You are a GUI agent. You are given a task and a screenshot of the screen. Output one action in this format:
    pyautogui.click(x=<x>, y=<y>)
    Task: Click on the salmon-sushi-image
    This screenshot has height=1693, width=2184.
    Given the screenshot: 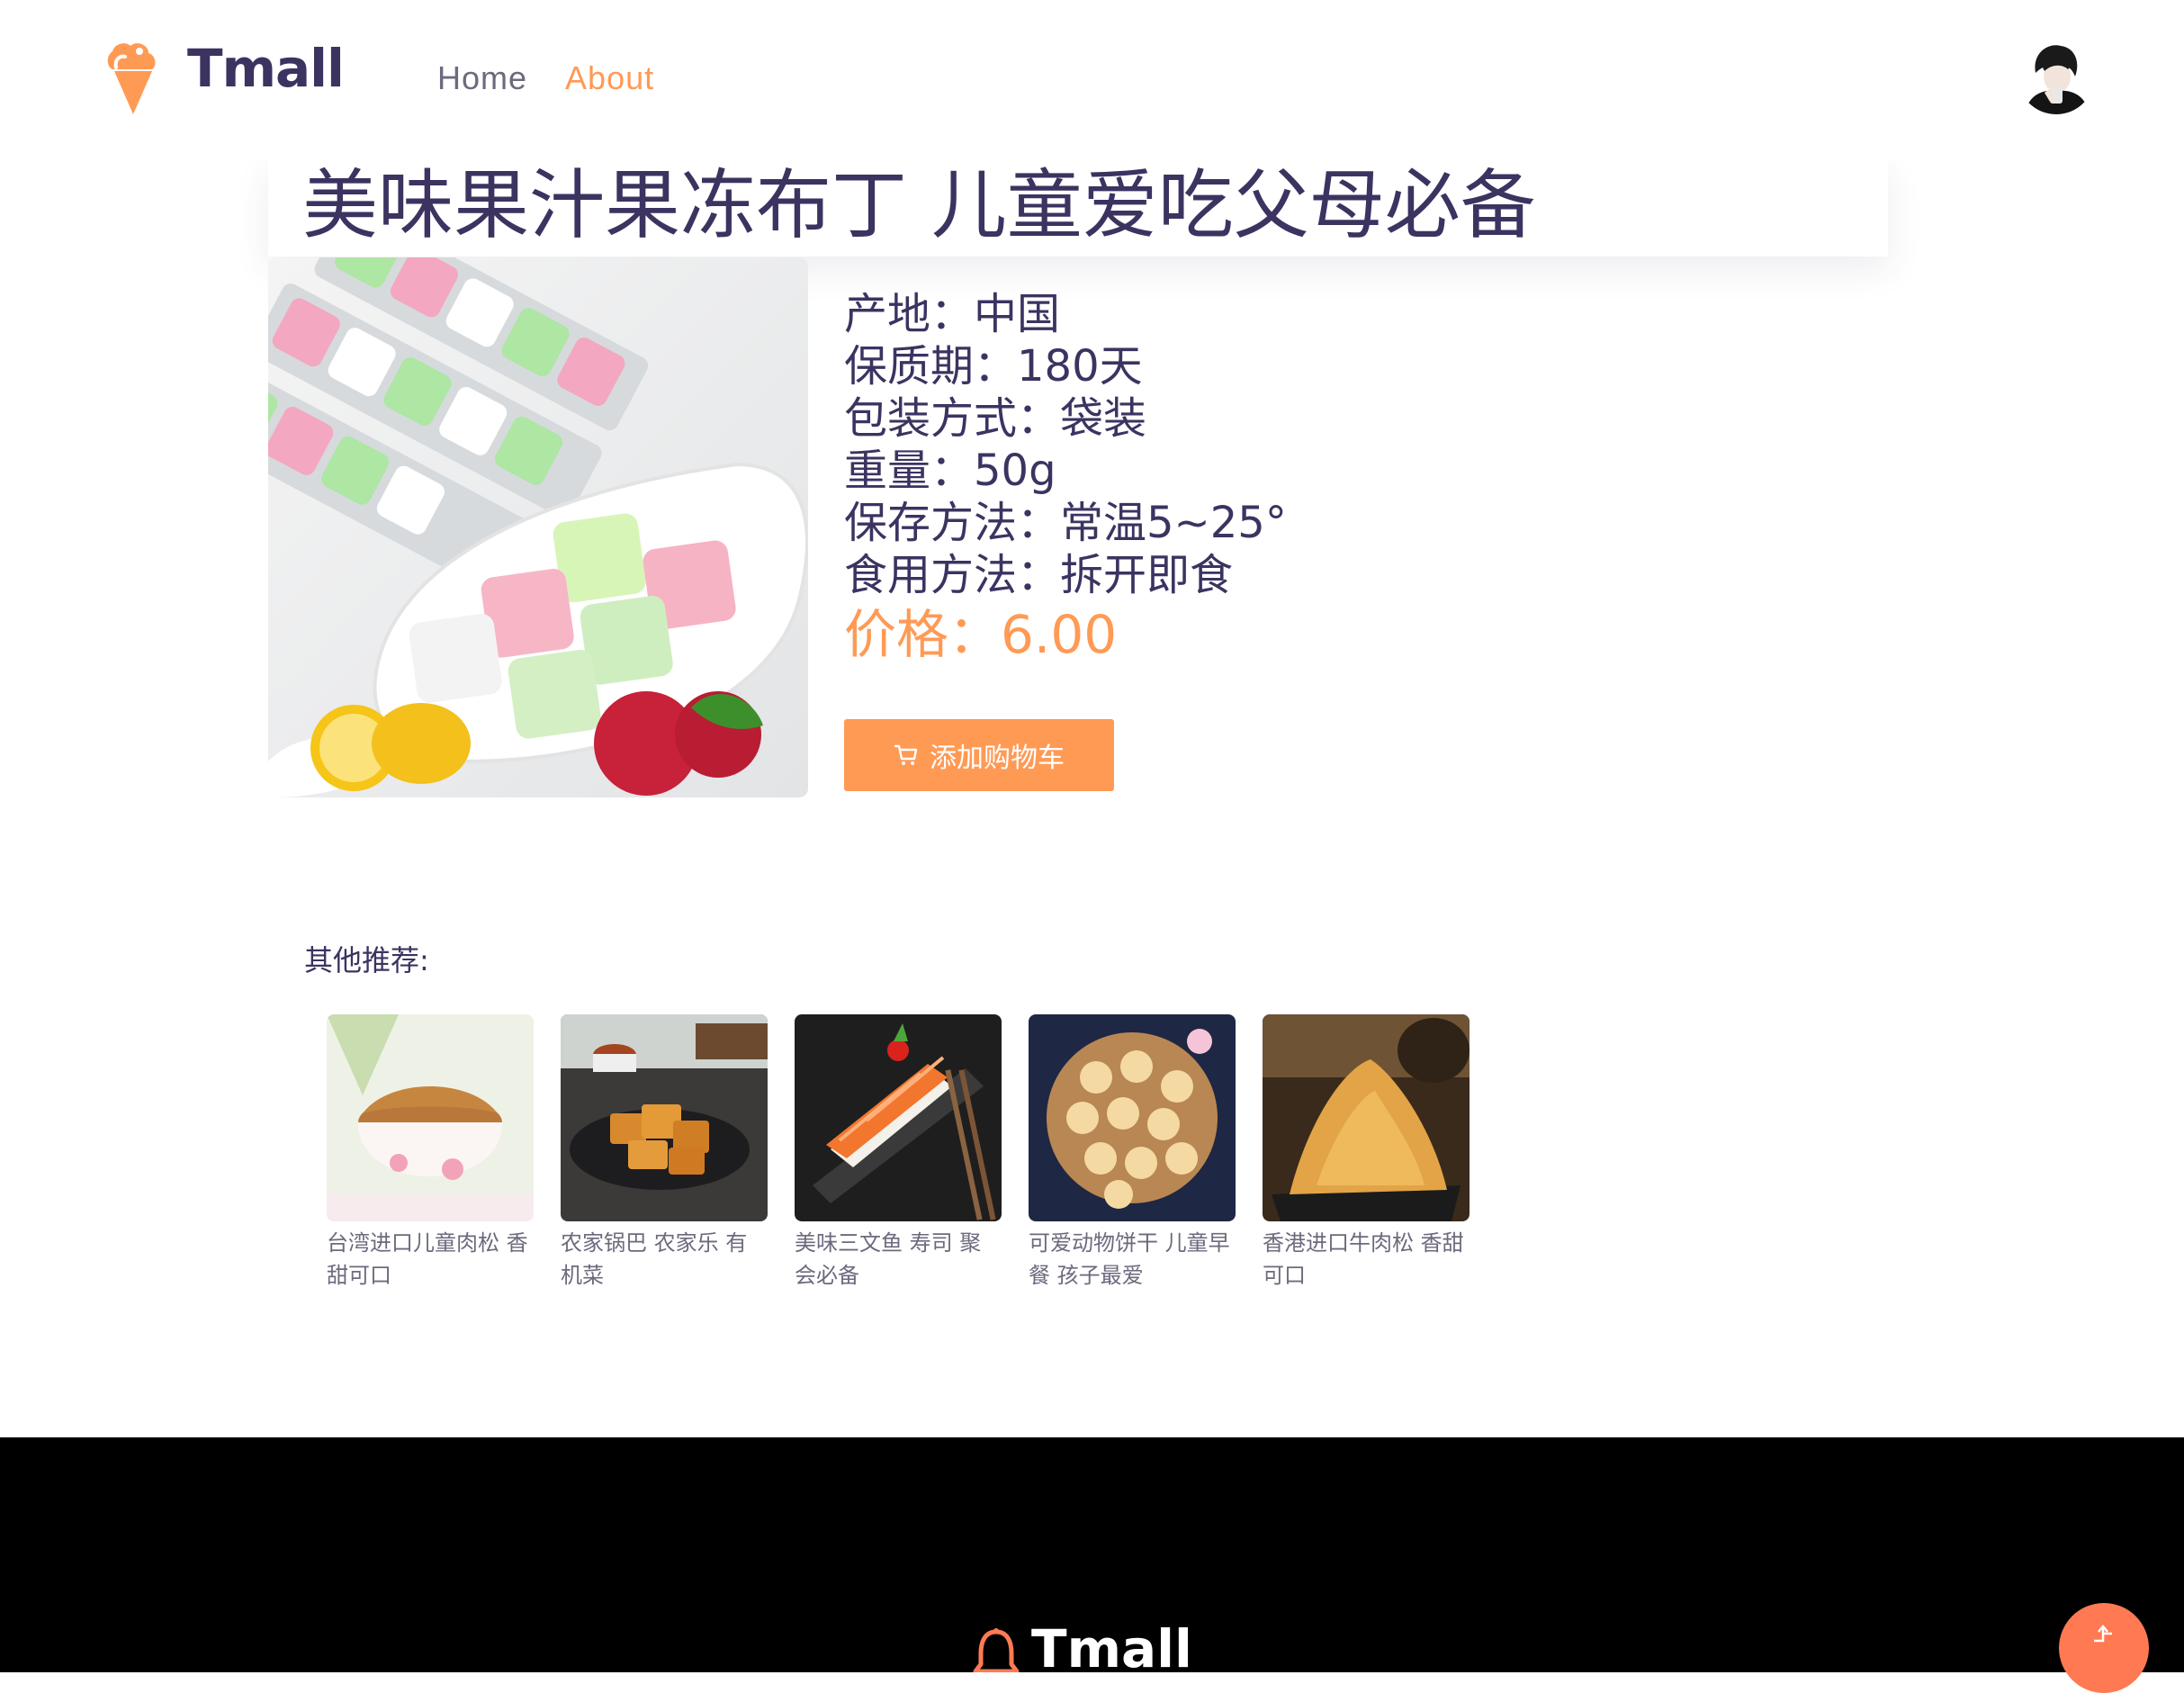 What is the action you would take?
    pyautogui.click(x=899, y=1118)
    